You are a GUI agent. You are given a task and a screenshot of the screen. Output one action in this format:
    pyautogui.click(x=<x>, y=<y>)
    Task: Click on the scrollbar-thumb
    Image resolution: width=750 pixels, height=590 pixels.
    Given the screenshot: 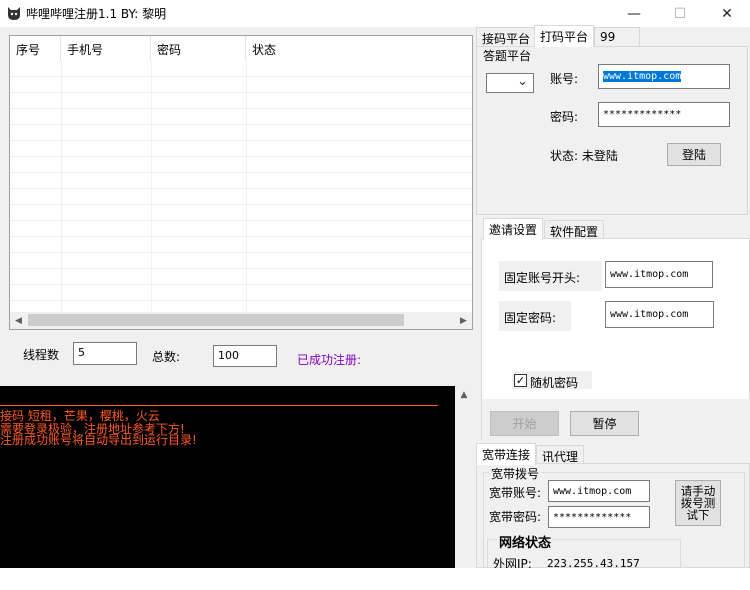 What is the action you would take?
    pyautogui.click(x=216, y=320)
    